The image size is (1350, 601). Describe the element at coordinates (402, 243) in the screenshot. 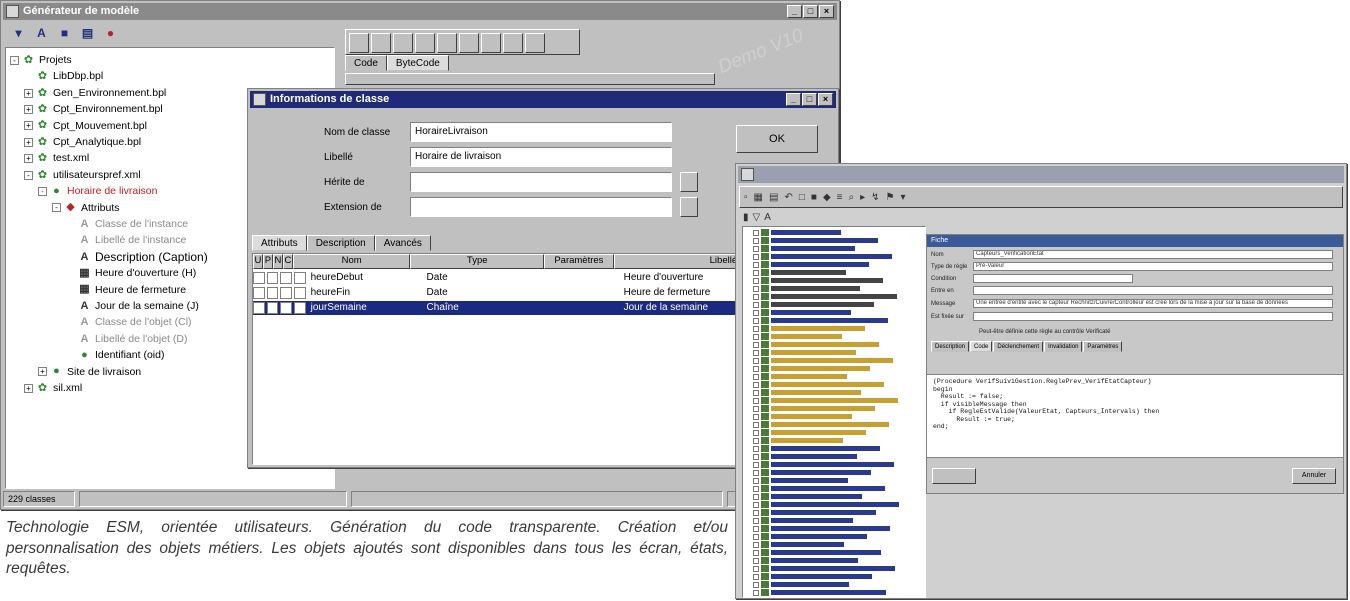

I see `tab-avances: Avancés` at that location.